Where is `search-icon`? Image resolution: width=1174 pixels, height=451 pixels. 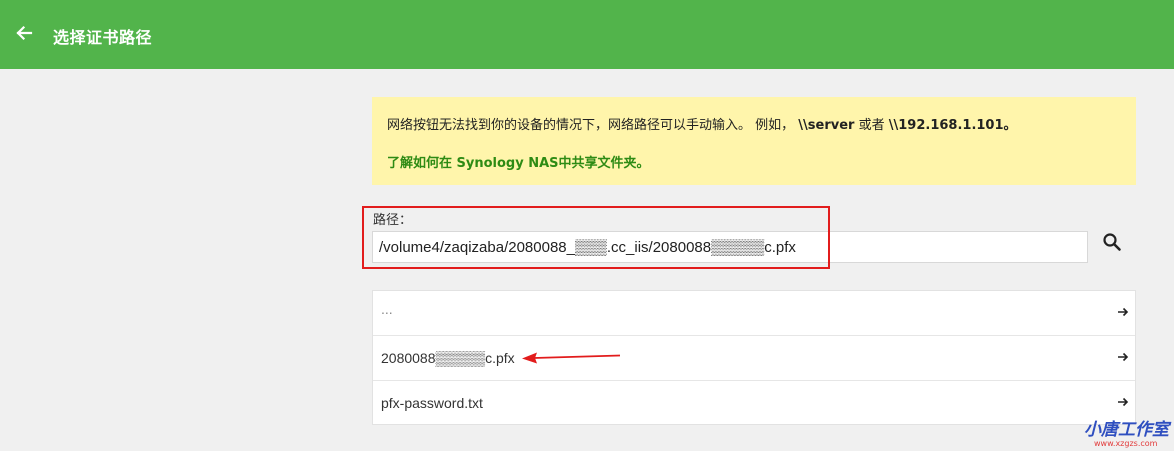 search-icon is located at coordinates (1112, 242).